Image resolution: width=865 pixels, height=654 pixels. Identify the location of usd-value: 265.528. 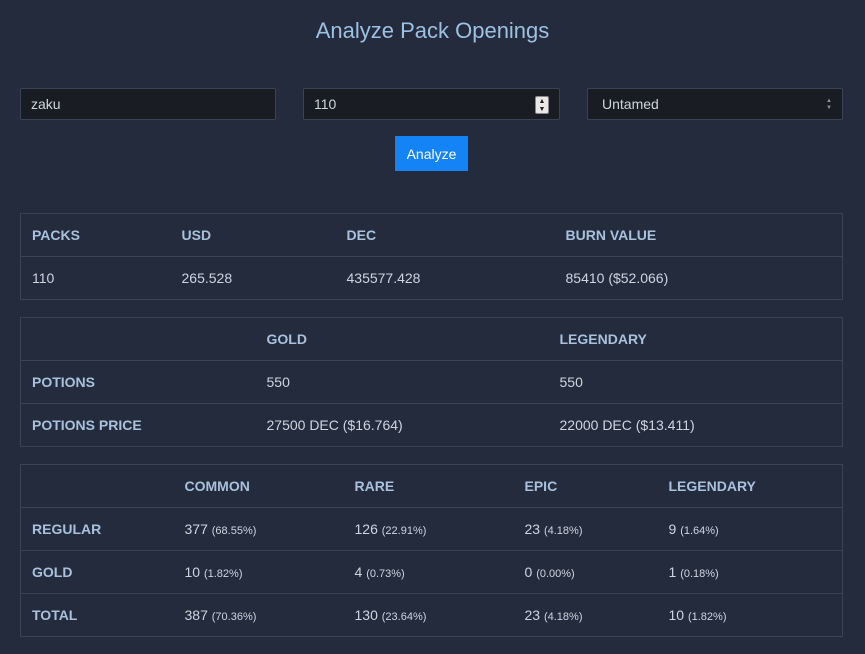
(253, 278).